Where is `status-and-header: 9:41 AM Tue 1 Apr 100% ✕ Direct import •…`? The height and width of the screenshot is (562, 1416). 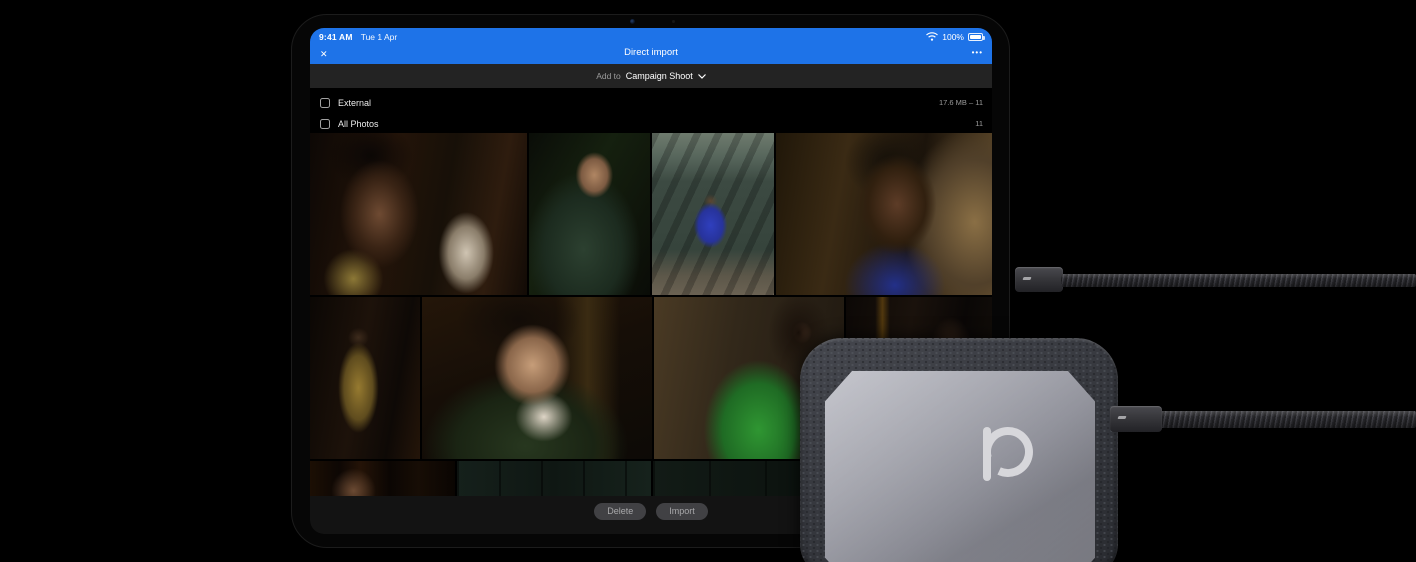
status-and-header: 9:41 AM Tue 1 Apr 100% ✕ Direct import •… is located at coordinates (651, 46).